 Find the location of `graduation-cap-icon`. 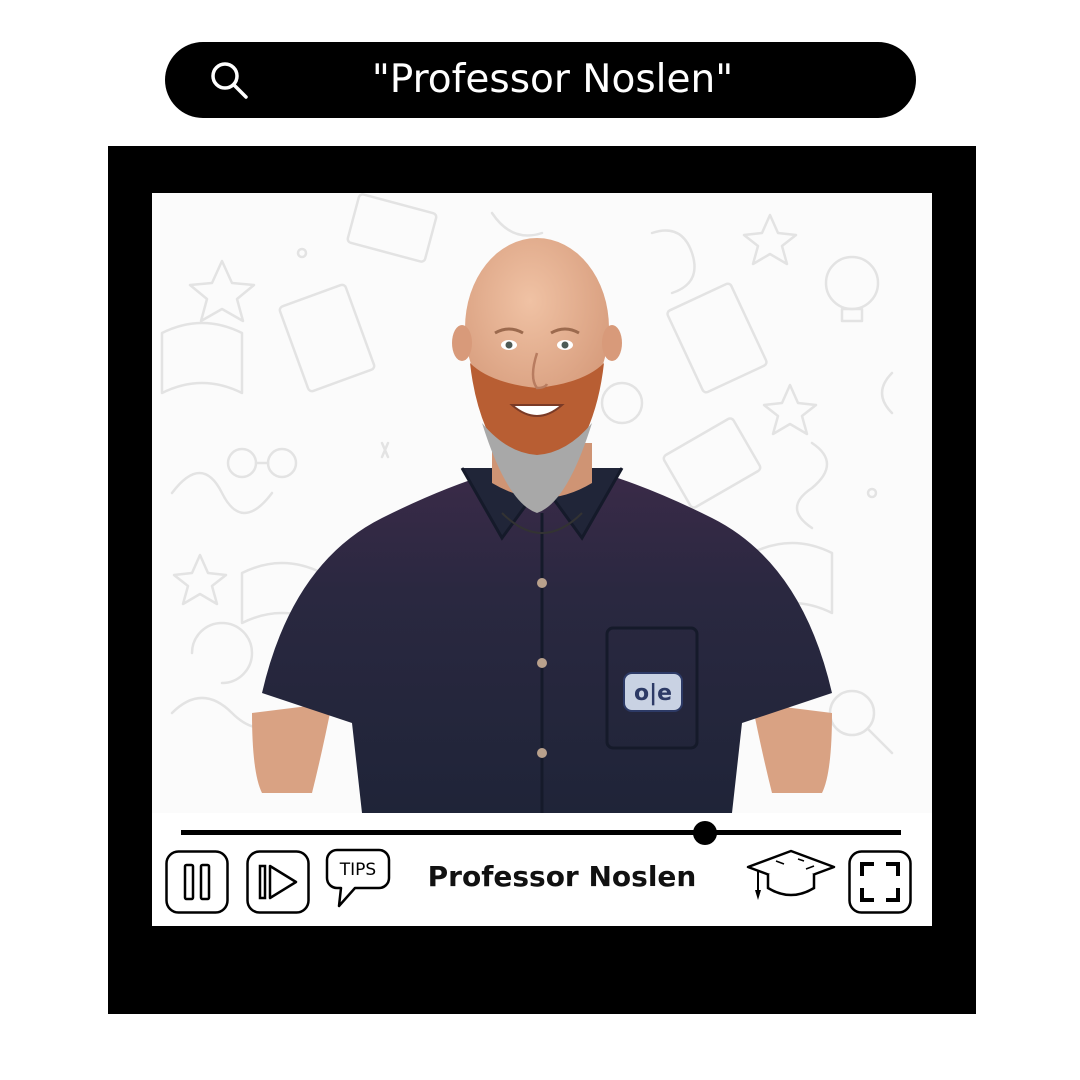

graduation-cap-icon is located at coordinates (791, 876).